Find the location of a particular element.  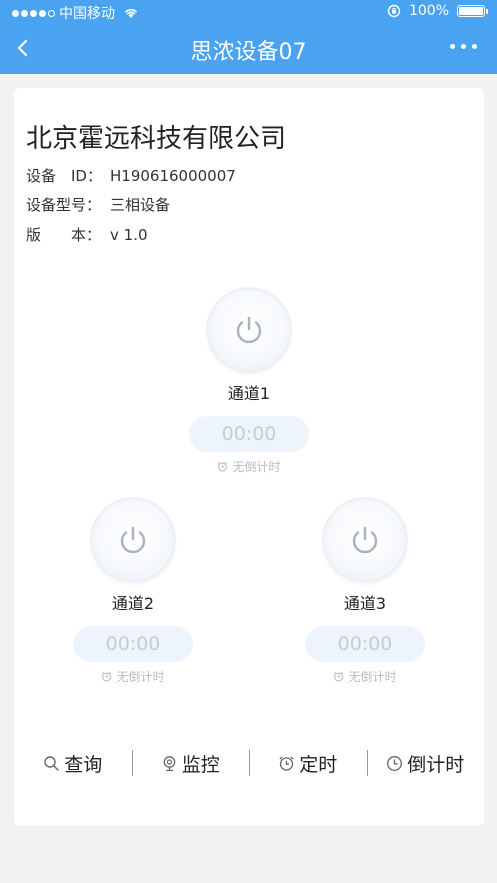

search-icon is located at coordinates (51, 763).